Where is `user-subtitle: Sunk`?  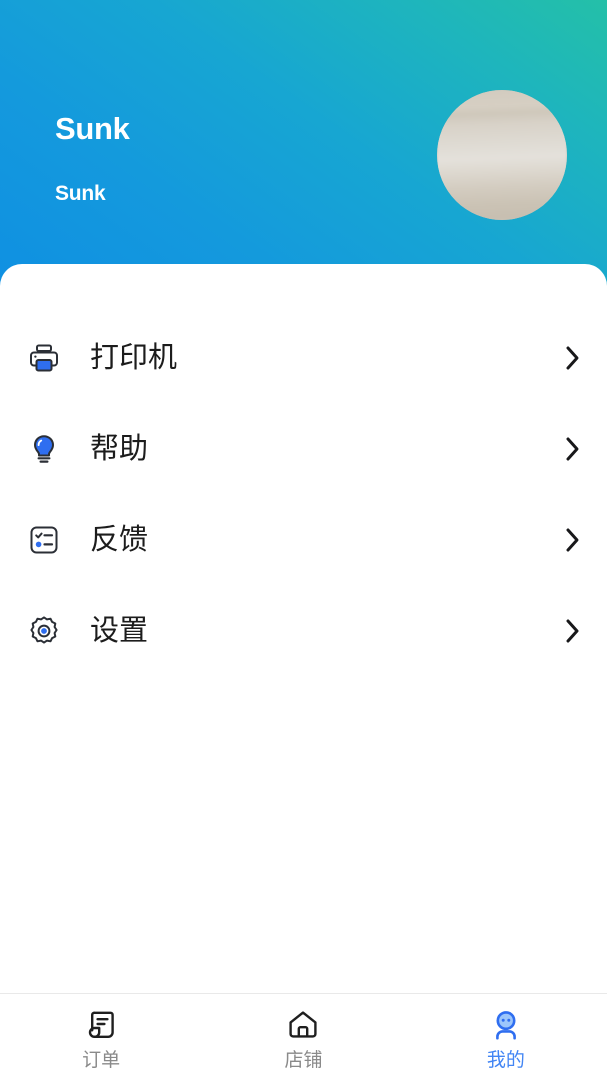
user-subtitle: Sunk is located at coordinates (80, 193).